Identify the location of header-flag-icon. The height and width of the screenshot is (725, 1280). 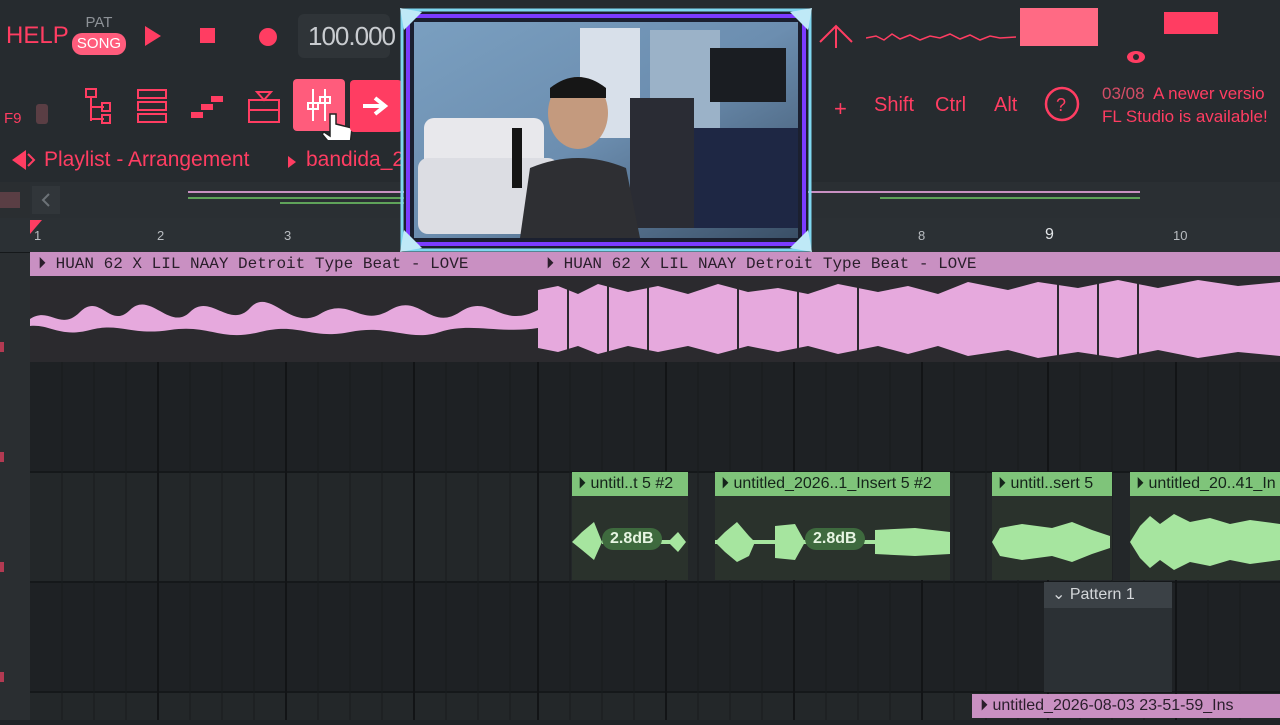
(10, 200).